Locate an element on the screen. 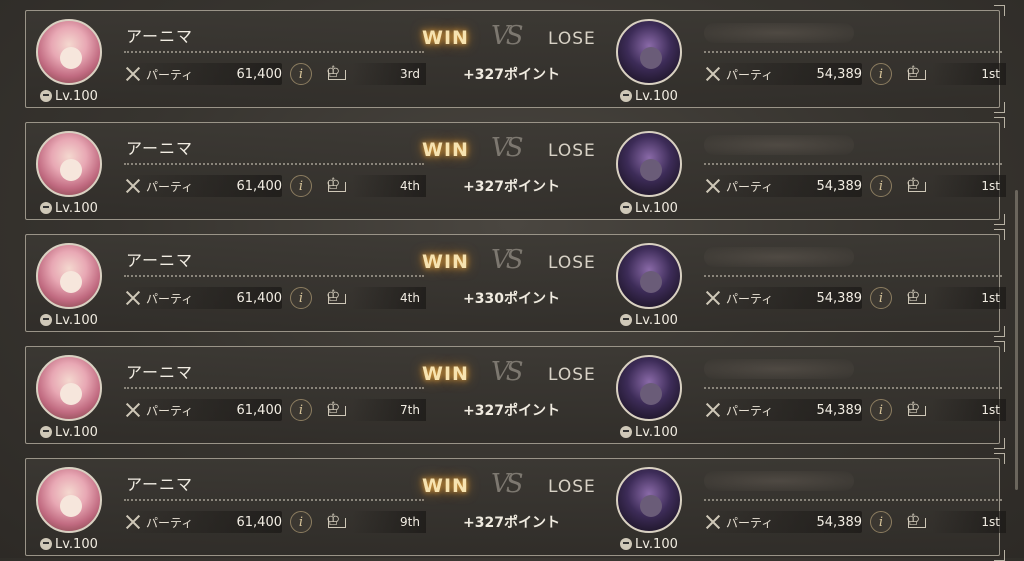 The width and height of the screenshot is (1024, 561). points-gained: +327ポイント is located at coordinates (511, 411).